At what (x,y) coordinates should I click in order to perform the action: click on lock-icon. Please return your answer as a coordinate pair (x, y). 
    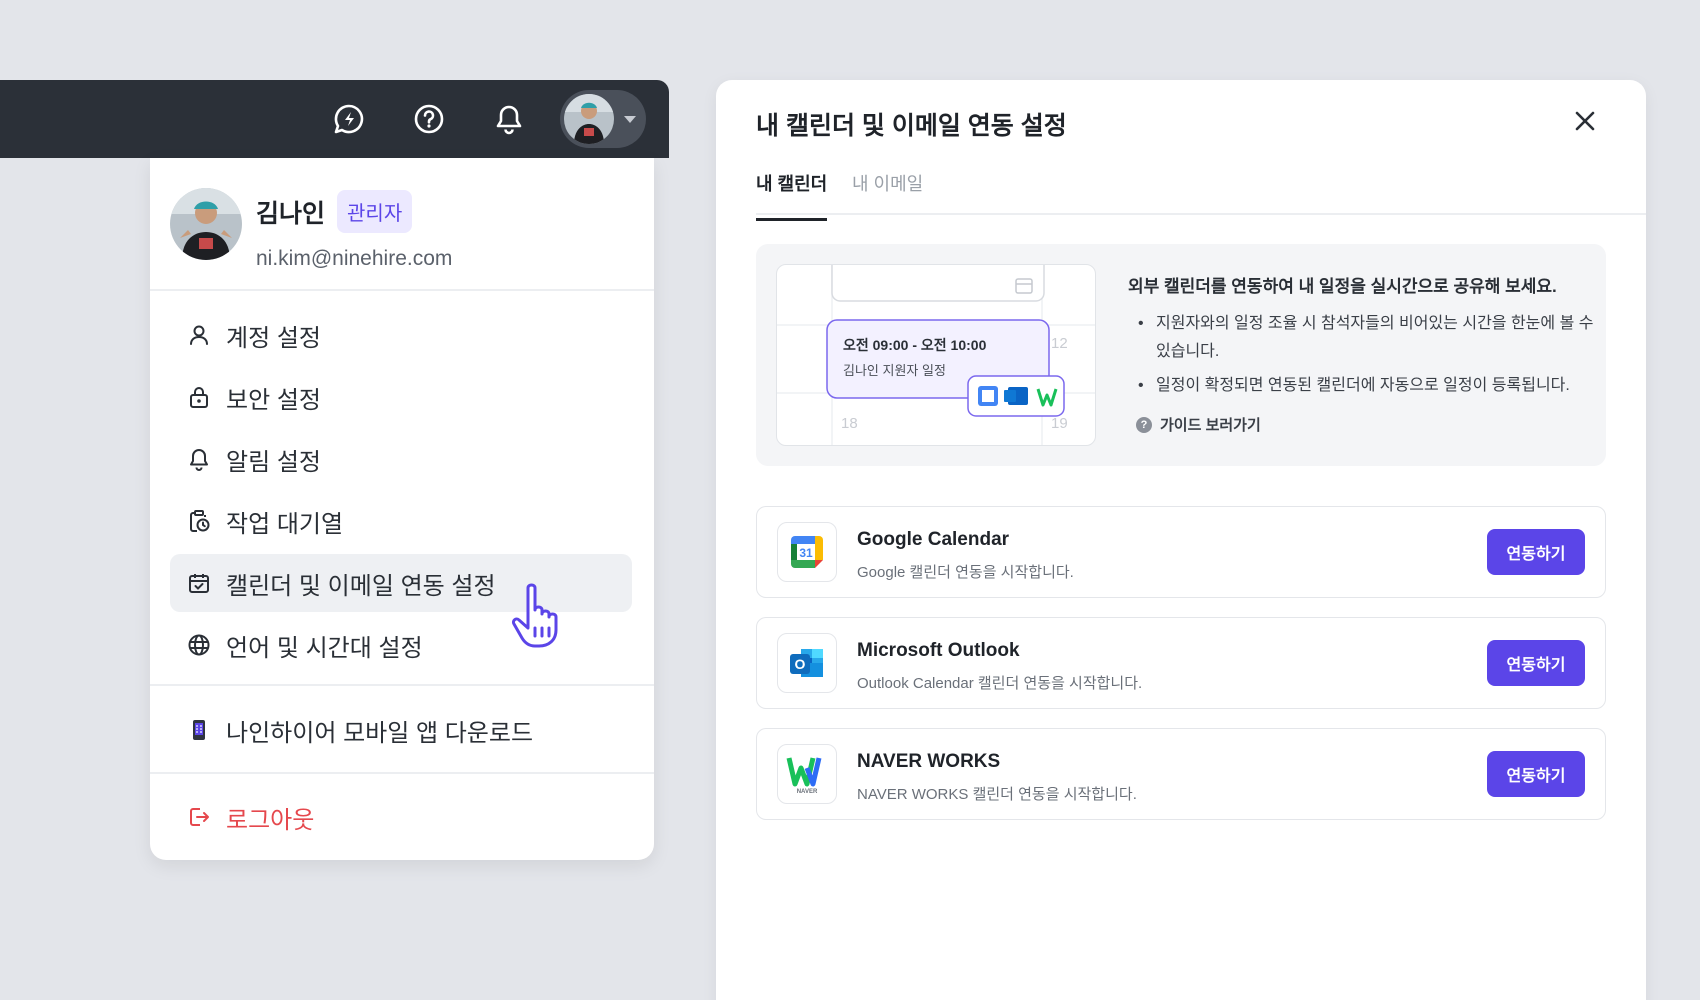
    Looking at the image, I should click on (199, 397).